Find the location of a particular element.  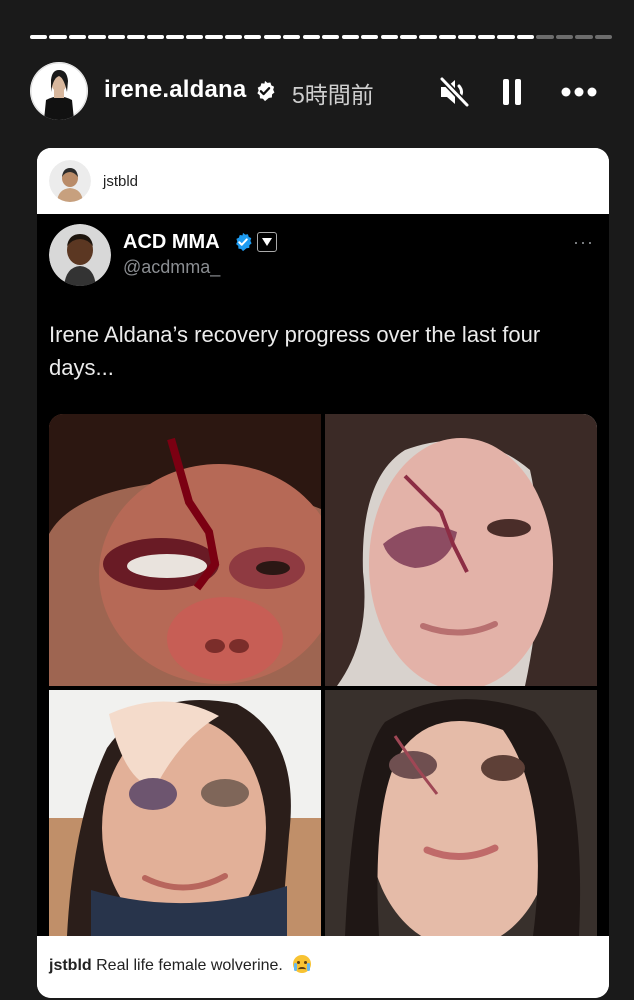

caption-text: jstbld Real life female wolverine. is located at coordinates (180, 965).